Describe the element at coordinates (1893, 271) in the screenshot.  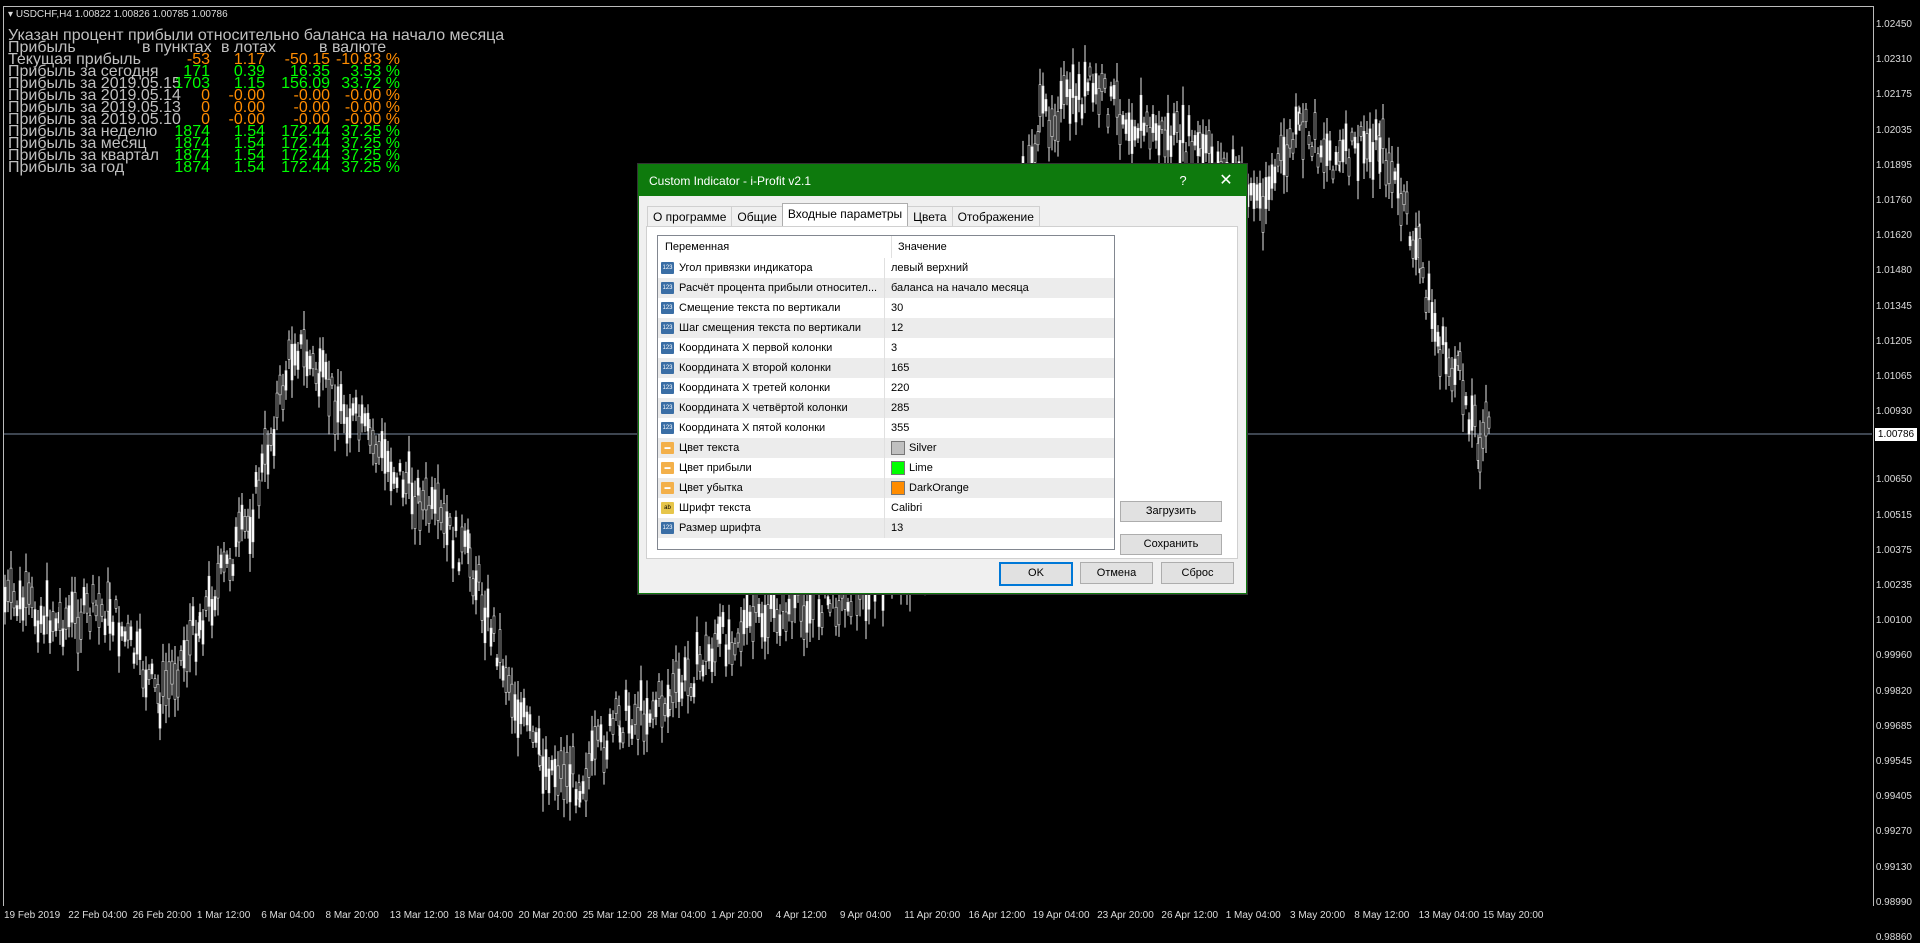
I see `price-axis-label: 1.01480` at that location.